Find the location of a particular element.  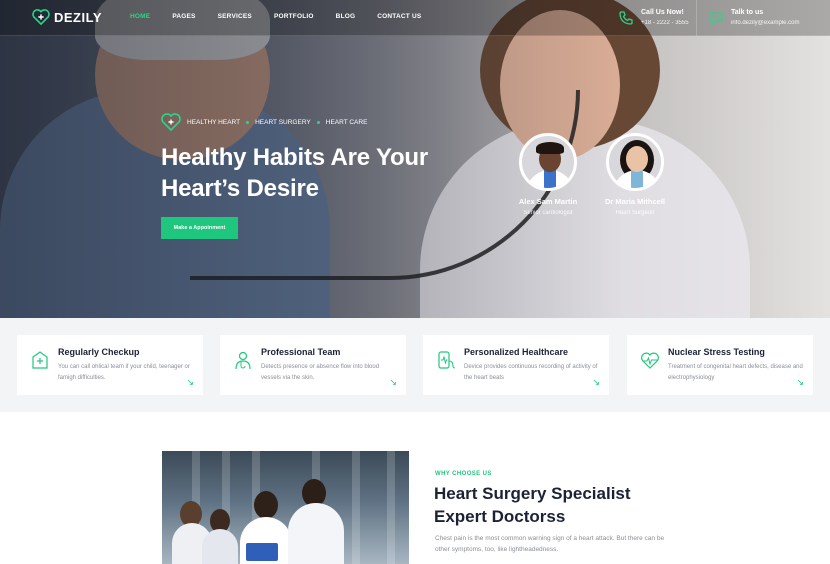

about-title: Heart Surgery Specialist Expert Doctorss is located at coordinates (564, 505).